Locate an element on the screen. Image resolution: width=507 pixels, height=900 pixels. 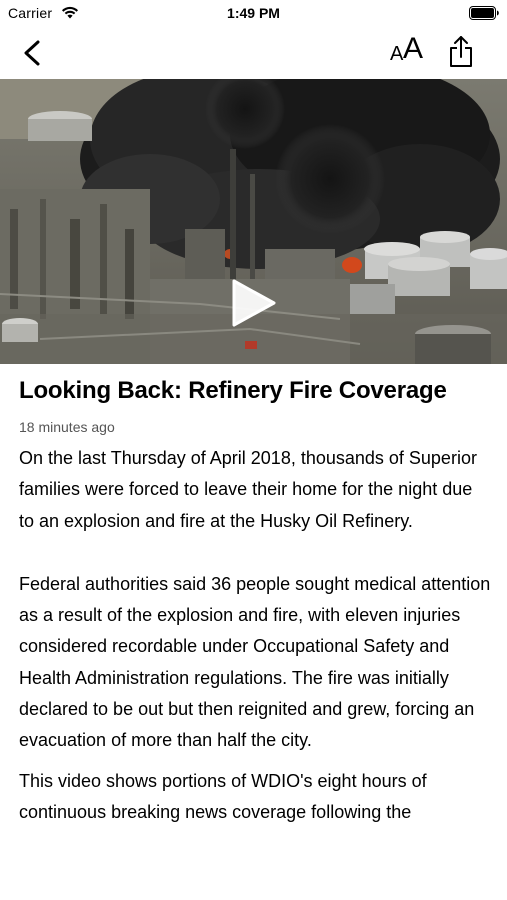
status-bar: Carrier 1:49 PM is located at coordinates (253, 14).